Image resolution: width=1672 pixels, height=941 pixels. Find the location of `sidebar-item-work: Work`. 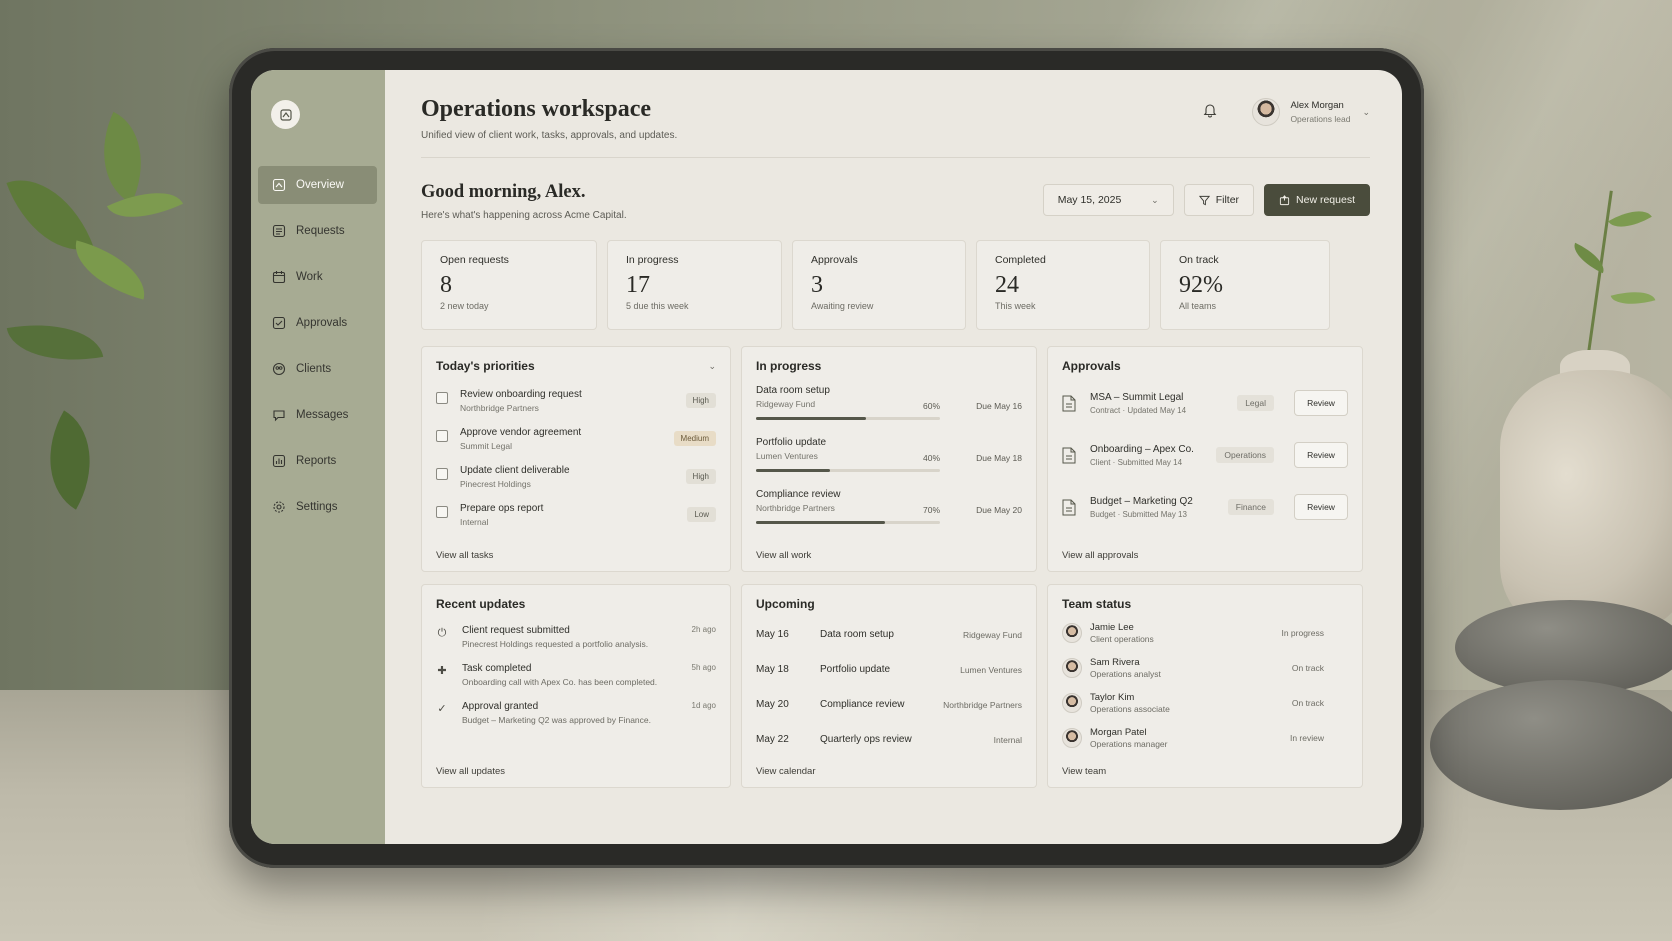

sidebar-item-work: Work is located at coordinates (317, 277).